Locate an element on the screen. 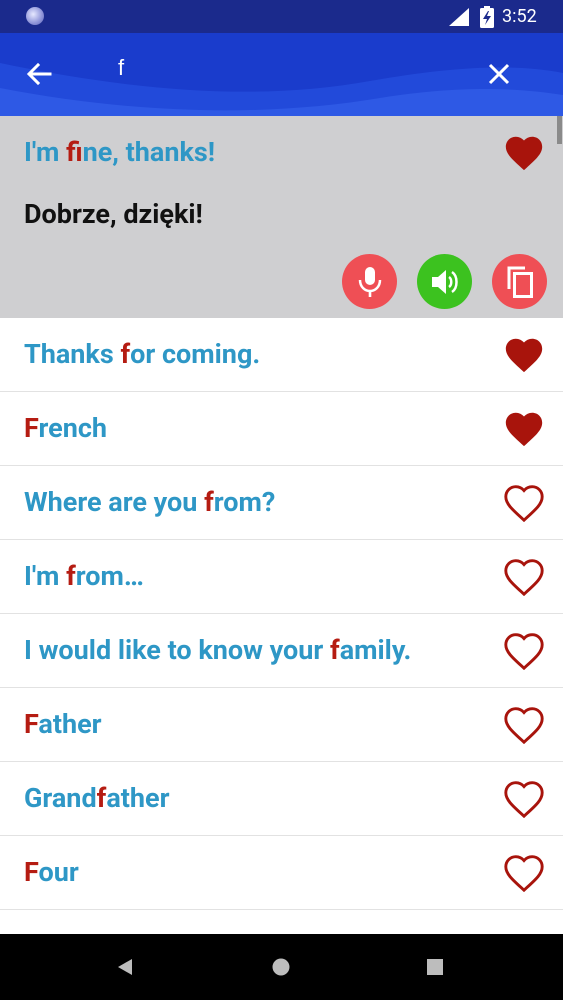 The image size is (563, 1000). phrase-text: I'm fine, thanks! is located at coordinates (120, 152).